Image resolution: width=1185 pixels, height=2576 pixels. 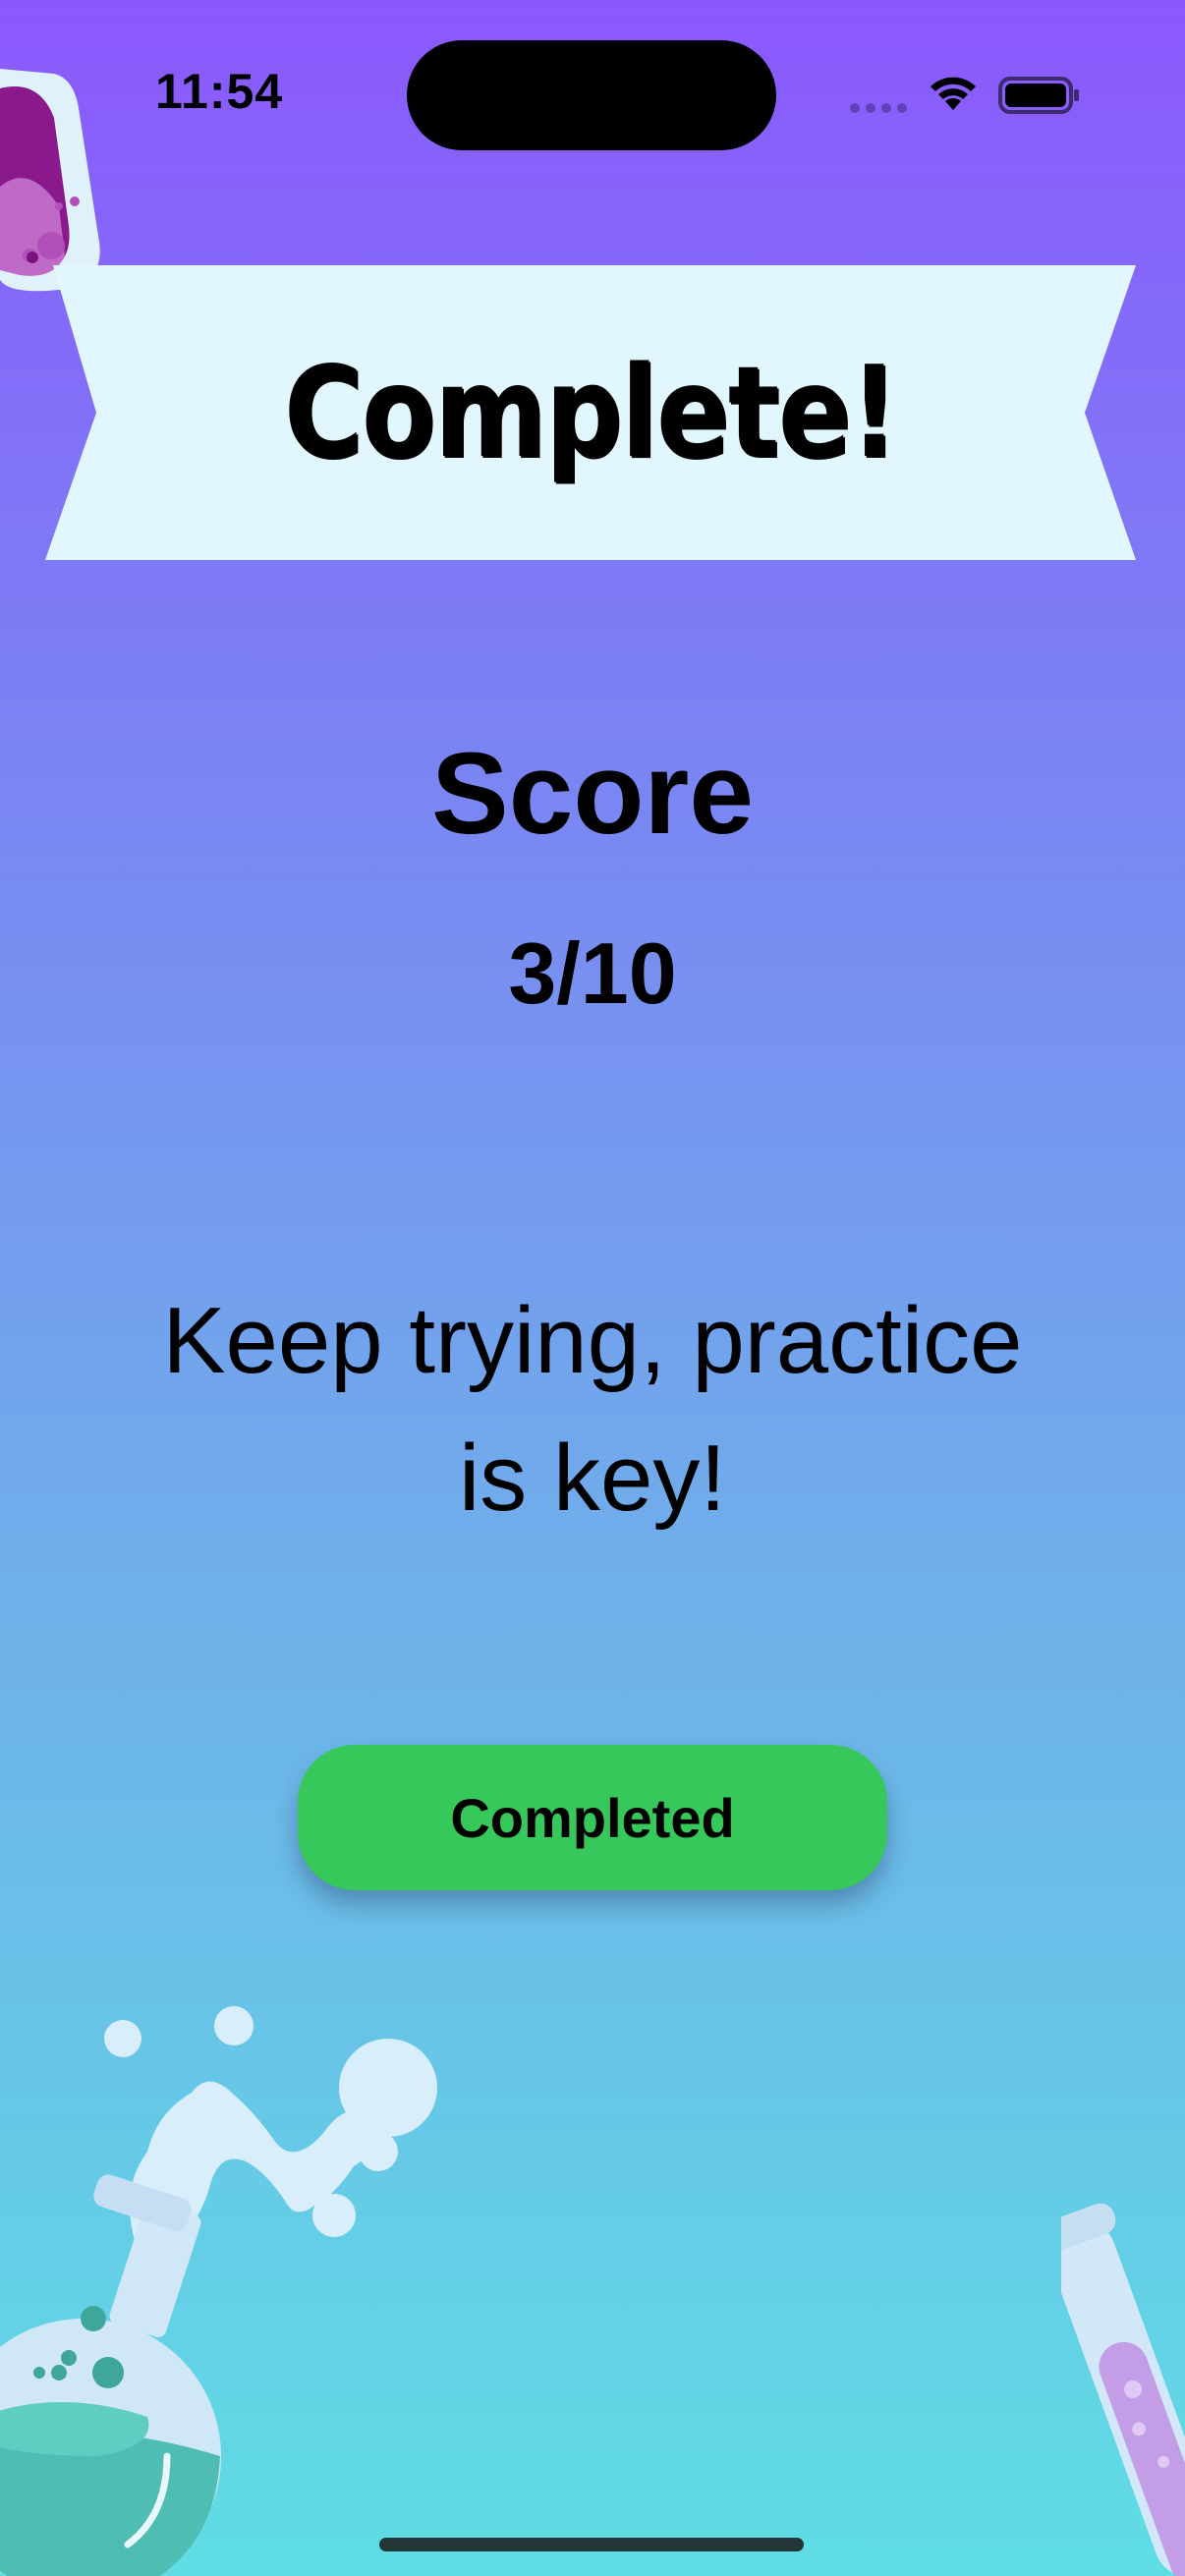 What do you see at coordinates (592, 1409) in the screenshot?
I see `encouragement-message: Keep trying, practice is key!` at bounding box center [592, 1409].